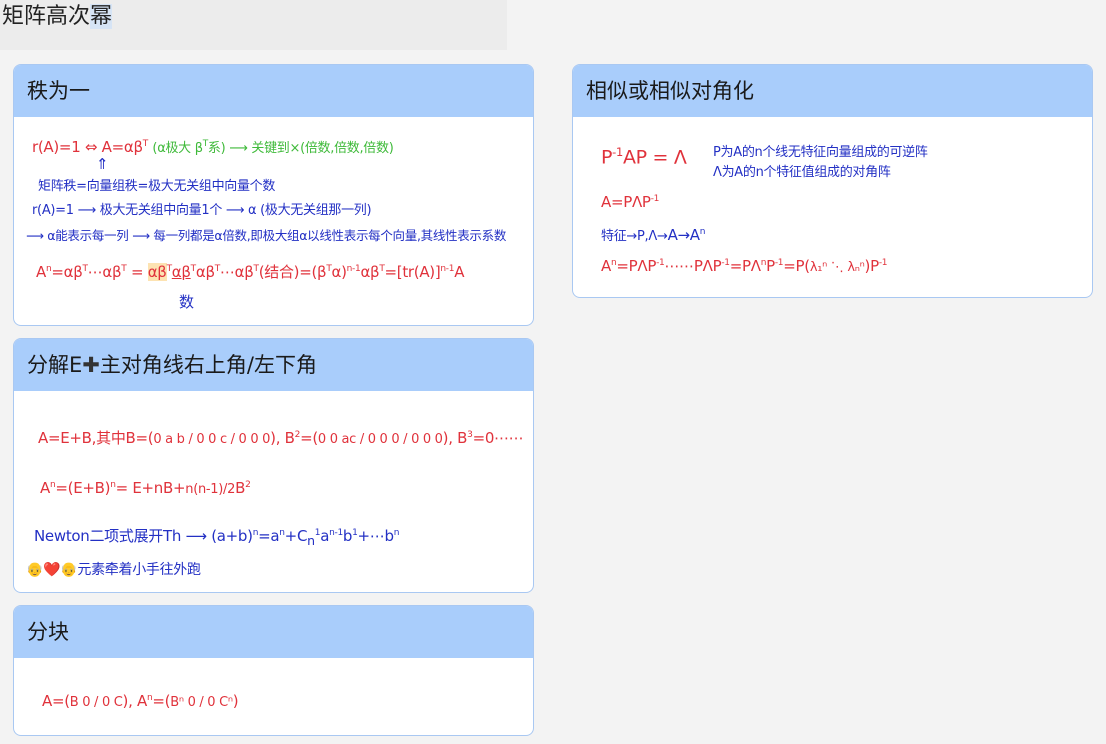 The image size is (1106, 744). Describe the element at coordinates (140, 701) in the screenshot. I see `block-line-1: A=(B 0 / 0 C), An=(Bⁿ 0 / 0 Cⁿ)` at that location.